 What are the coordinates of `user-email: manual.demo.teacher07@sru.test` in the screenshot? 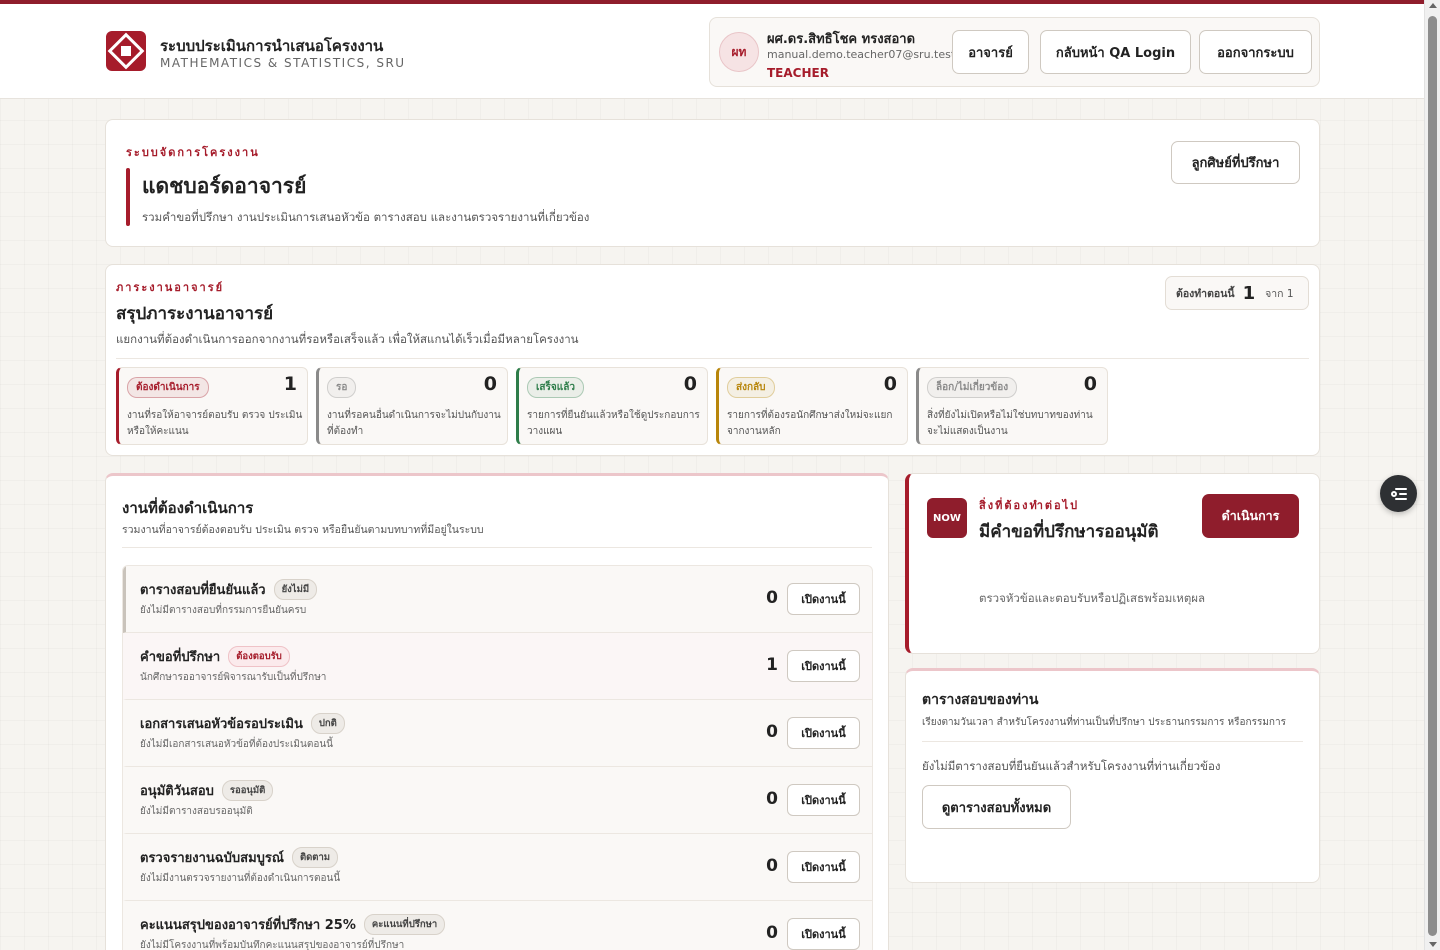 It's located at (861, 54).